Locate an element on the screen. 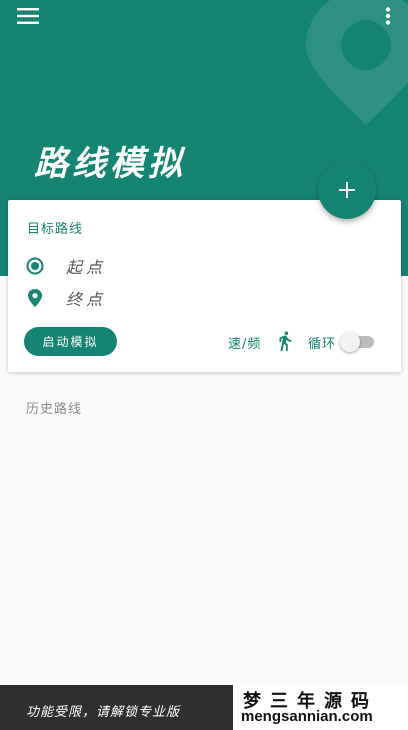 The width and height of the screenshot is (408, 730). speed-frequency-label: 速/频 is located at coordinates (244, 342).